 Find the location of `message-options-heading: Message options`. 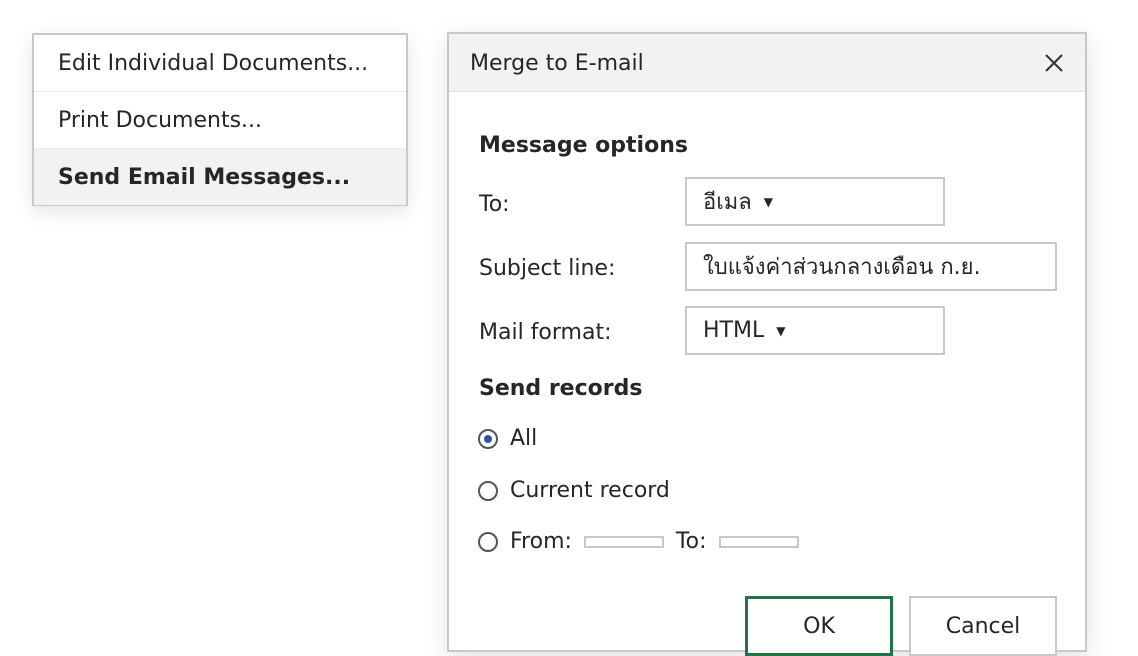

message-options-heading: Message options is located at coordinates (583, 145).